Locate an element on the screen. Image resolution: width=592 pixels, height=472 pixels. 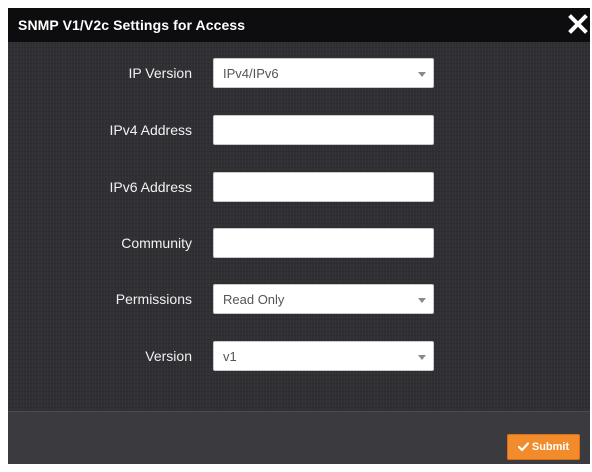
ipv6-address-row: IPv6 Address is located at coordinates (299, 188).